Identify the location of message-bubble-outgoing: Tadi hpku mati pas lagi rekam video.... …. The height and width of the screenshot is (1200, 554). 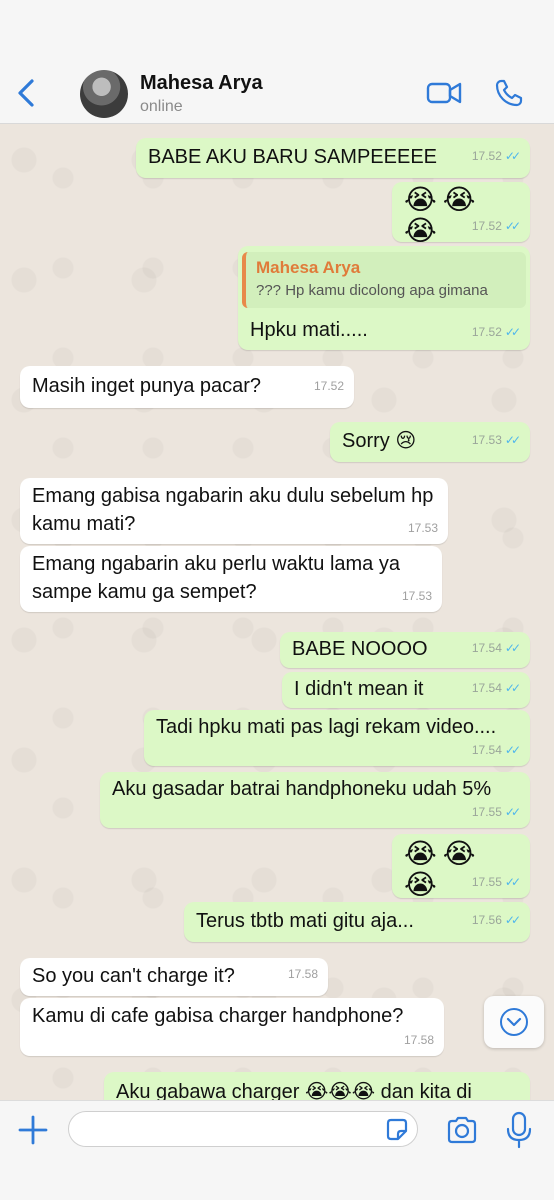
(337, 738).